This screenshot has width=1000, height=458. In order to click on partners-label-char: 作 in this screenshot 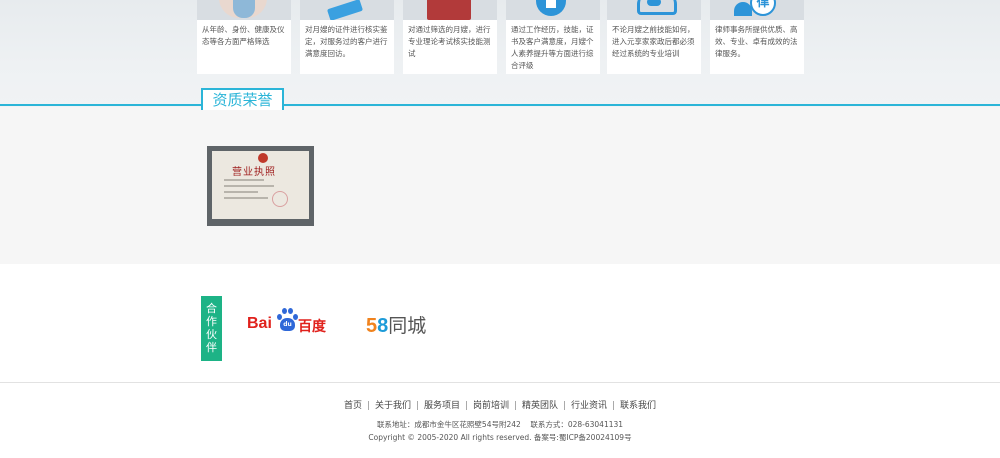, I will do `click(211, 321)`.